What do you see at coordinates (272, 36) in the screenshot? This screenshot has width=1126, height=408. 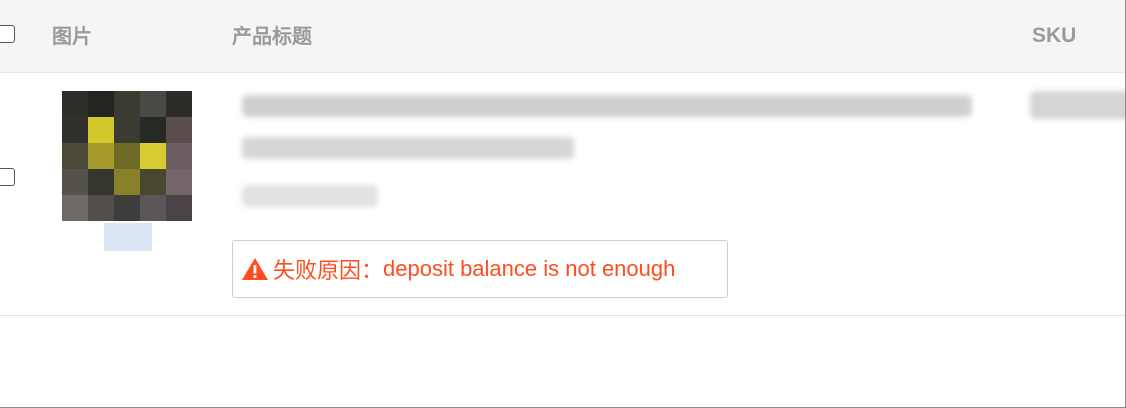 I see `column-header-title: 产品标题` at bounding box center [272, 36].